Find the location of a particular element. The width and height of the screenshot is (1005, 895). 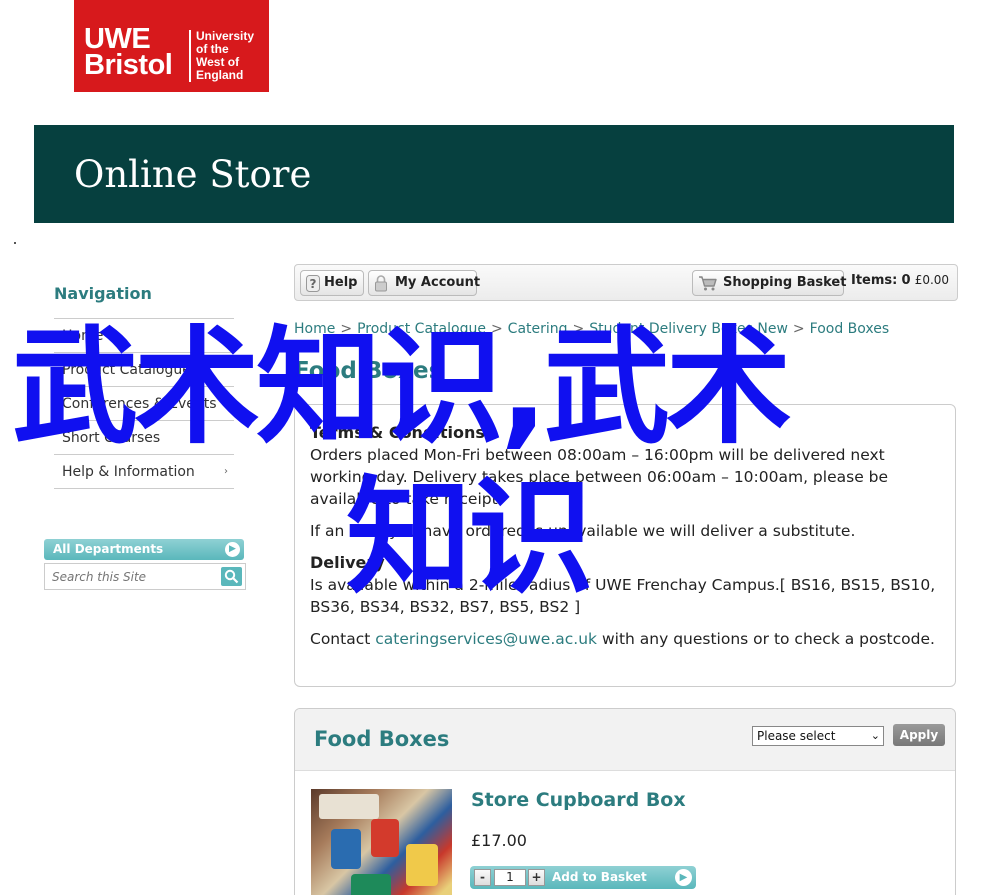

site-search is located at coordinates (145, 576).